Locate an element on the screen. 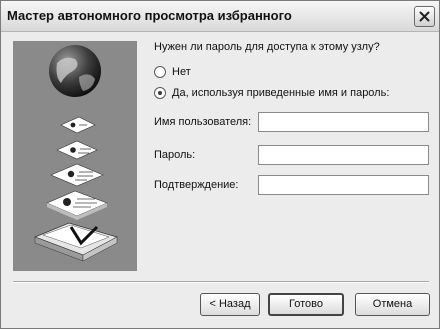 Image resolution: width=440 pixels, height=329 pixels. button-separator is located at coordinates (221, 282).